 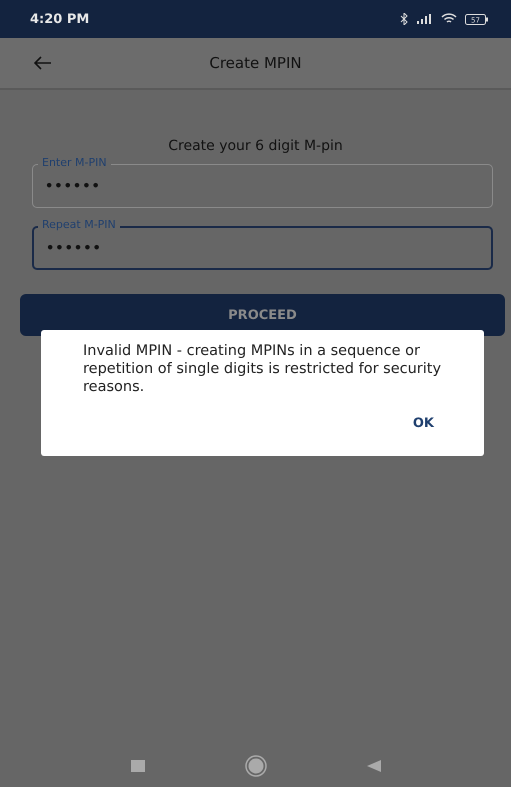 What do you see at coordinates (60, 19) in the screenshot?
I see `status-time: 4:20 PM` at bounding box center [60, 19].